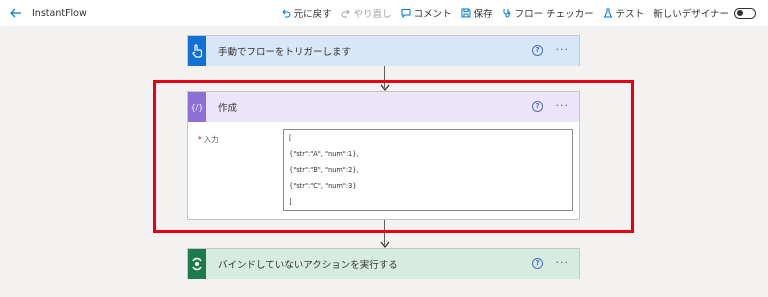  I want to click on undo-label: 元に戻す, so click(312, 14).